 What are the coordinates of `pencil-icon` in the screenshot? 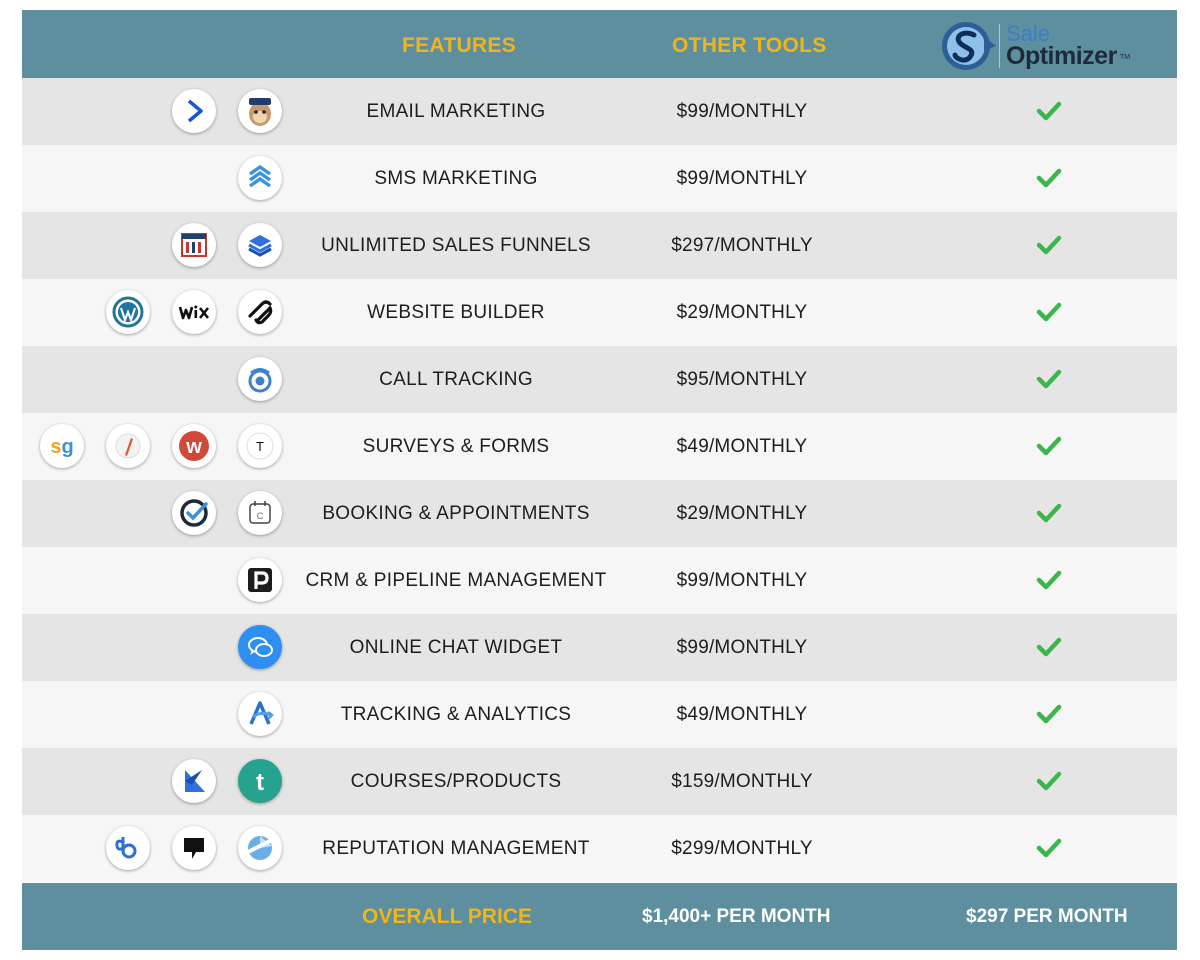 It's located at (128, 446).